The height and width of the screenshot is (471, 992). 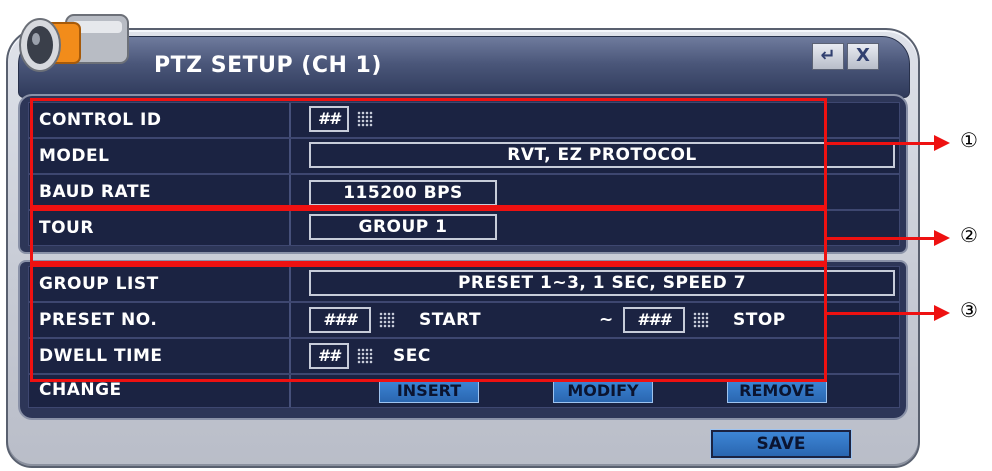 I want to click on close-icon: X, so click(x=863, y=56).